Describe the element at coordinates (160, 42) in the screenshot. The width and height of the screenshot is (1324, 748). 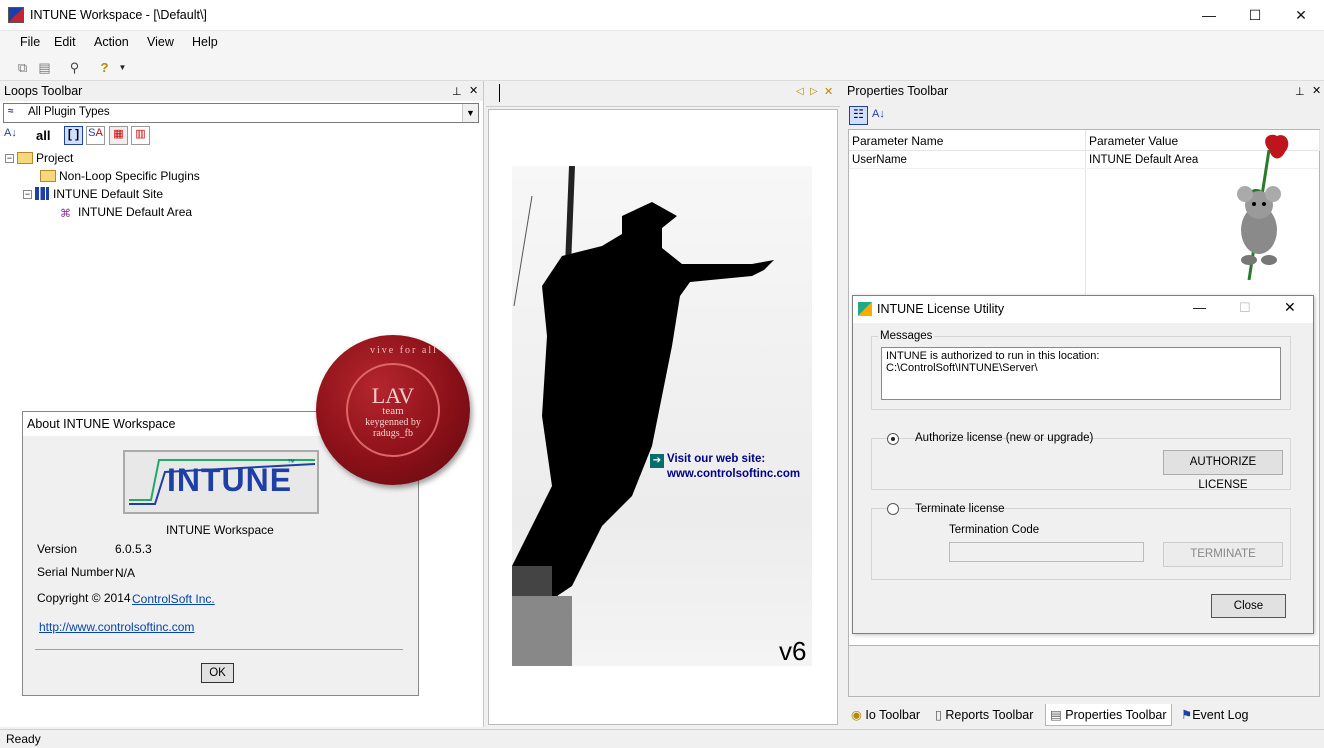
I see `menu-view: View` at that location.